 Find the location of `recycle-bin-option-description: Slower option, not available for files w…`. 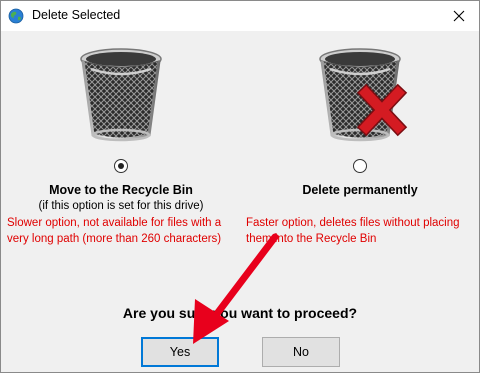

recycle-bin-option-description: Slower option, not available for files w… is located at coordinates (125, 231).